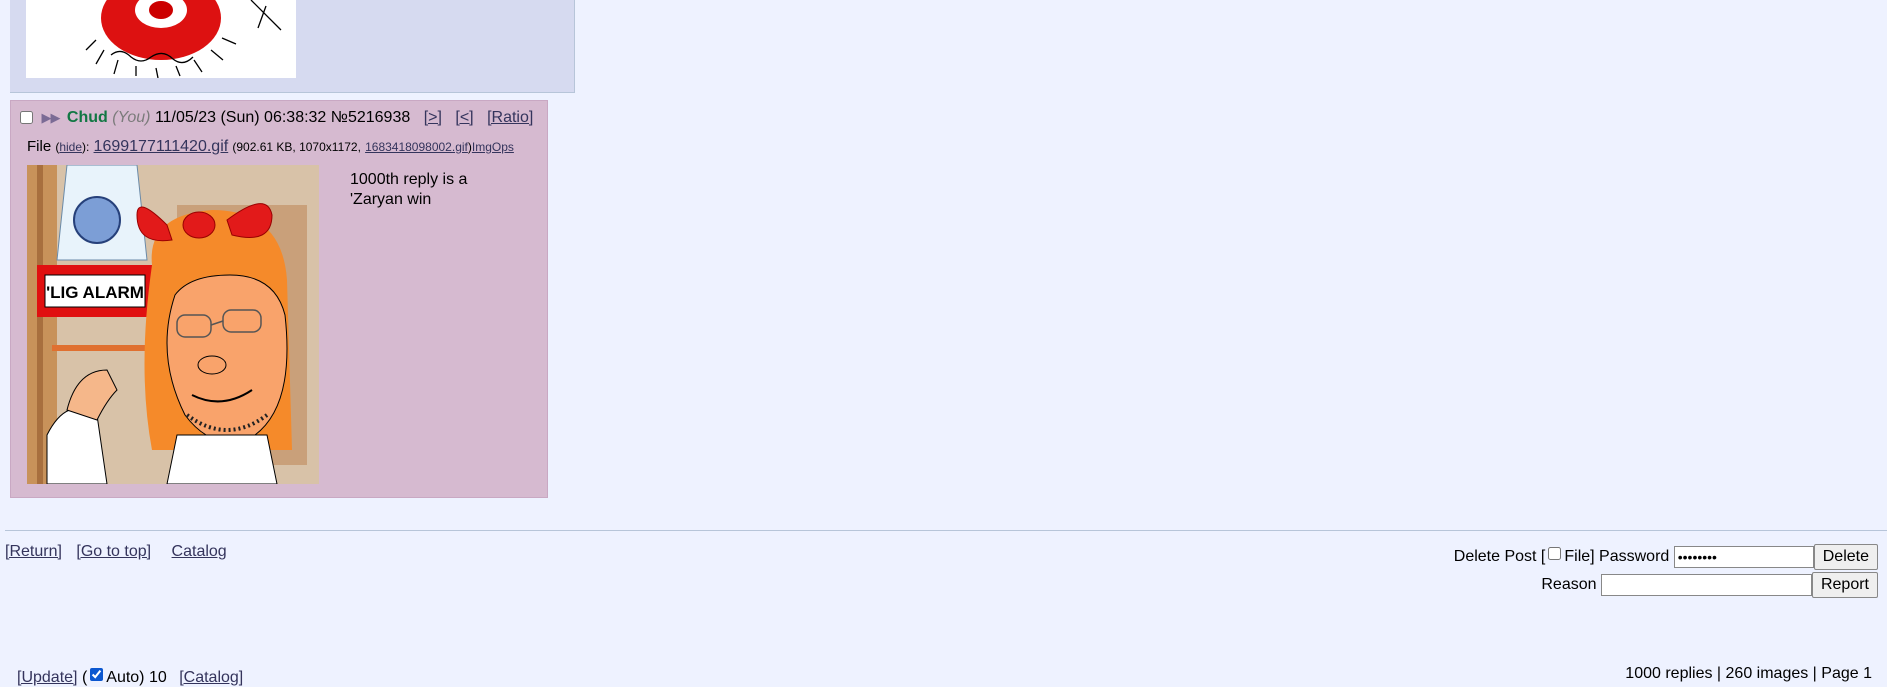 This screenshot has height=687, width=1887. I want to click on you-tag: (You), so click(131, 117).